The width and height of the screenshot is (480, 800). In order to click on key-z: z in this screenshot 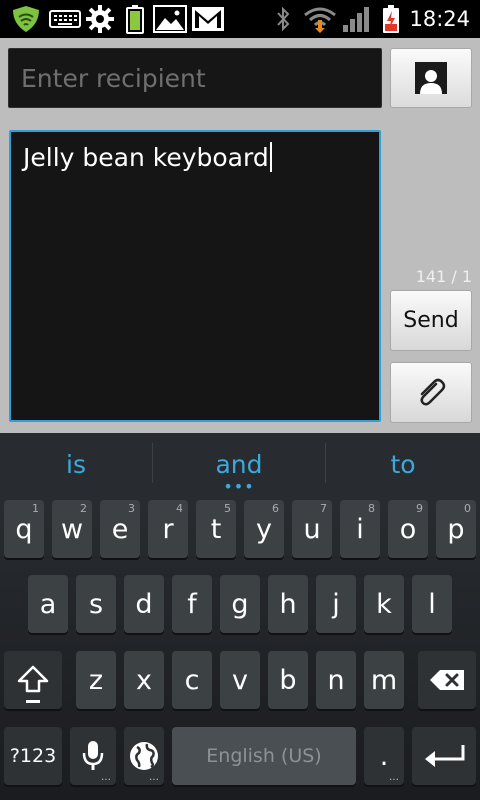, I will do `click(96, 680)`.